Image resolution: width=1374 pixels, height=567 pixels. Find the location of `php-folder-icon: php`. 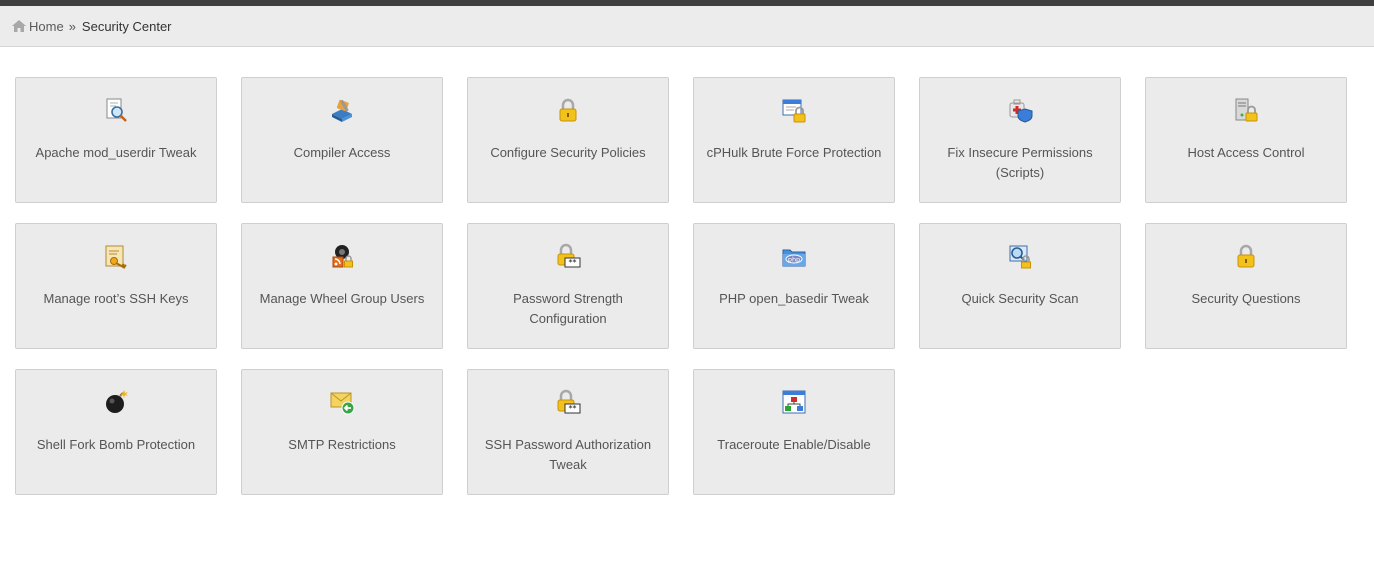

php-folder-icon: php is located at coordinates (794, 258).